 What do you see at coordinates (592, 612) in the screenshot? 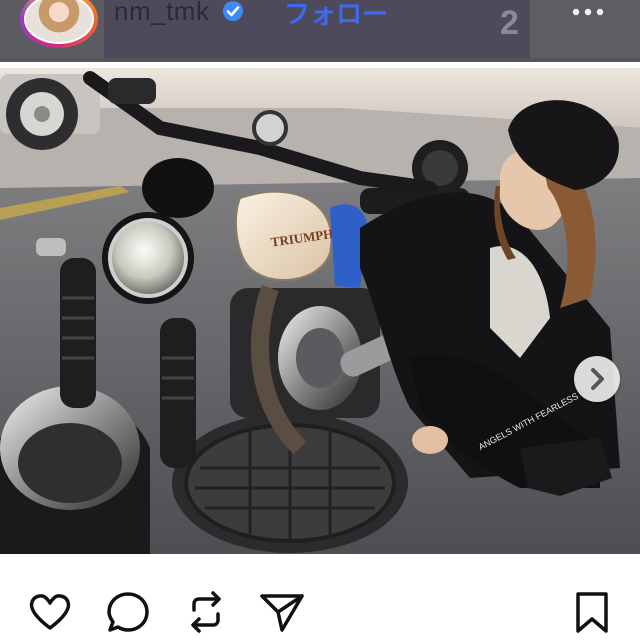
I see `bookmark-icon` at bounding box center [592, 612].